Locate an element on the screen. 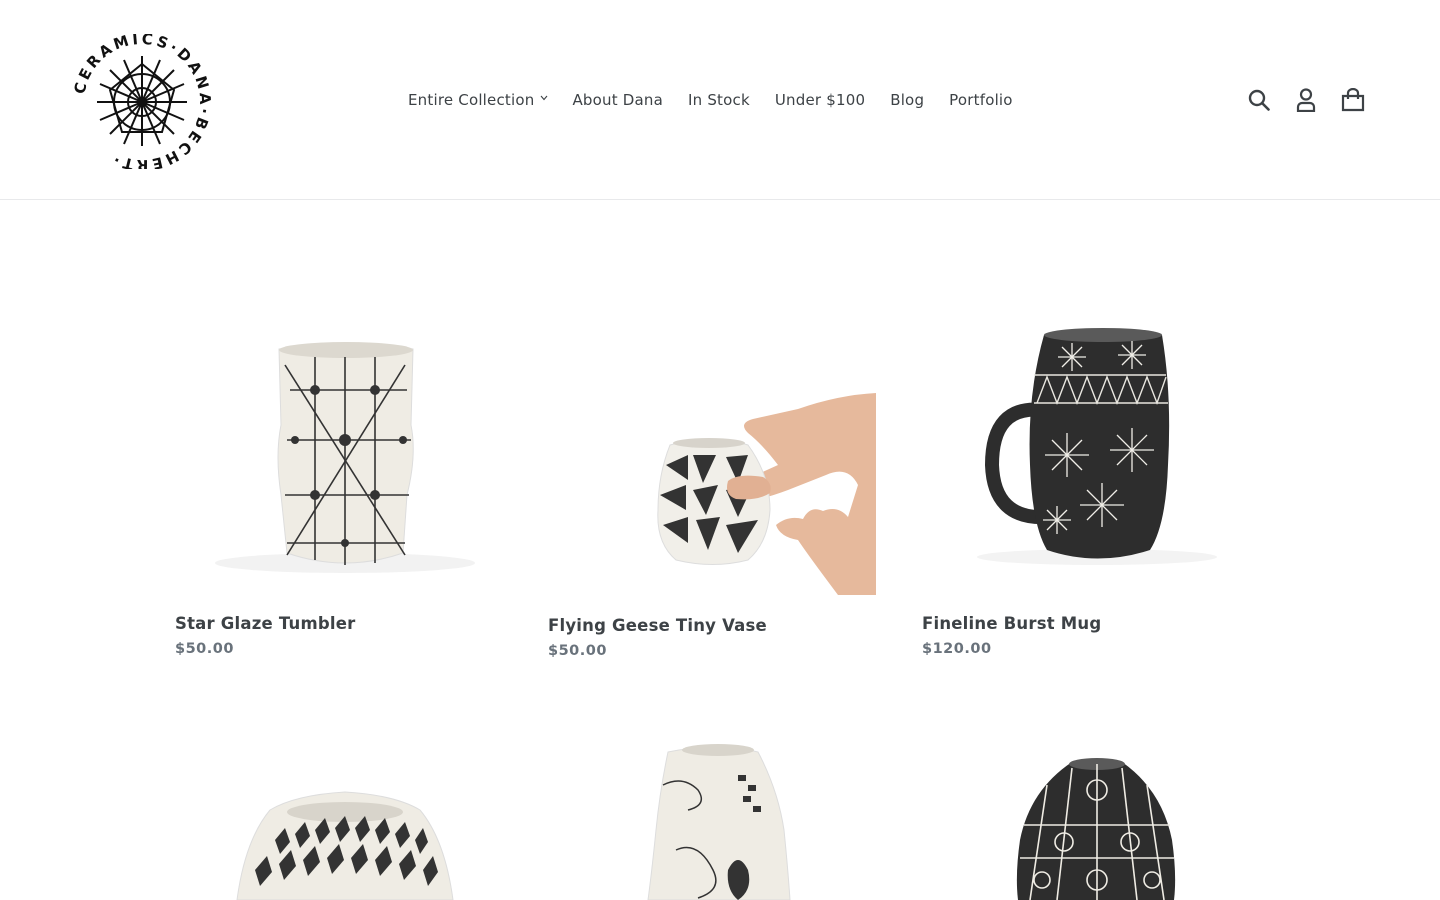  nav-label: Entire Collection is located at coordinates (471, 100).